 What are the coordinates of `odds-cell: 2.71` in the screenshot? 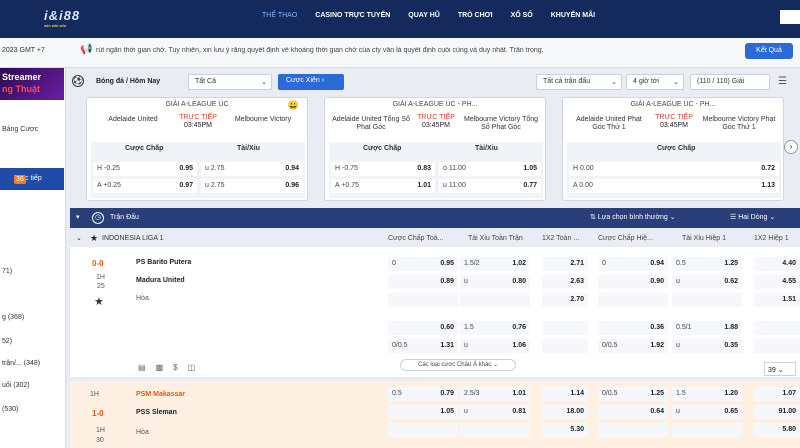 It's located at (565, 264).